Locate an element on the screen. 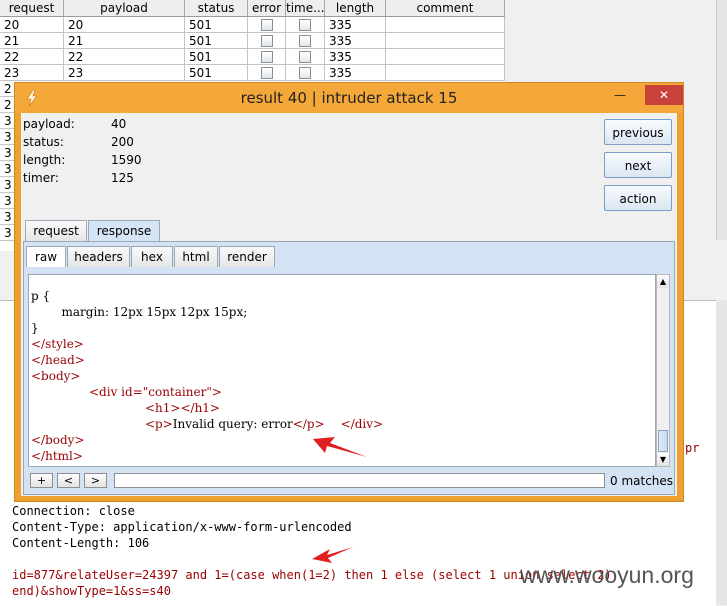  p-close-tag: </p> is located at coordinates (308, 424).